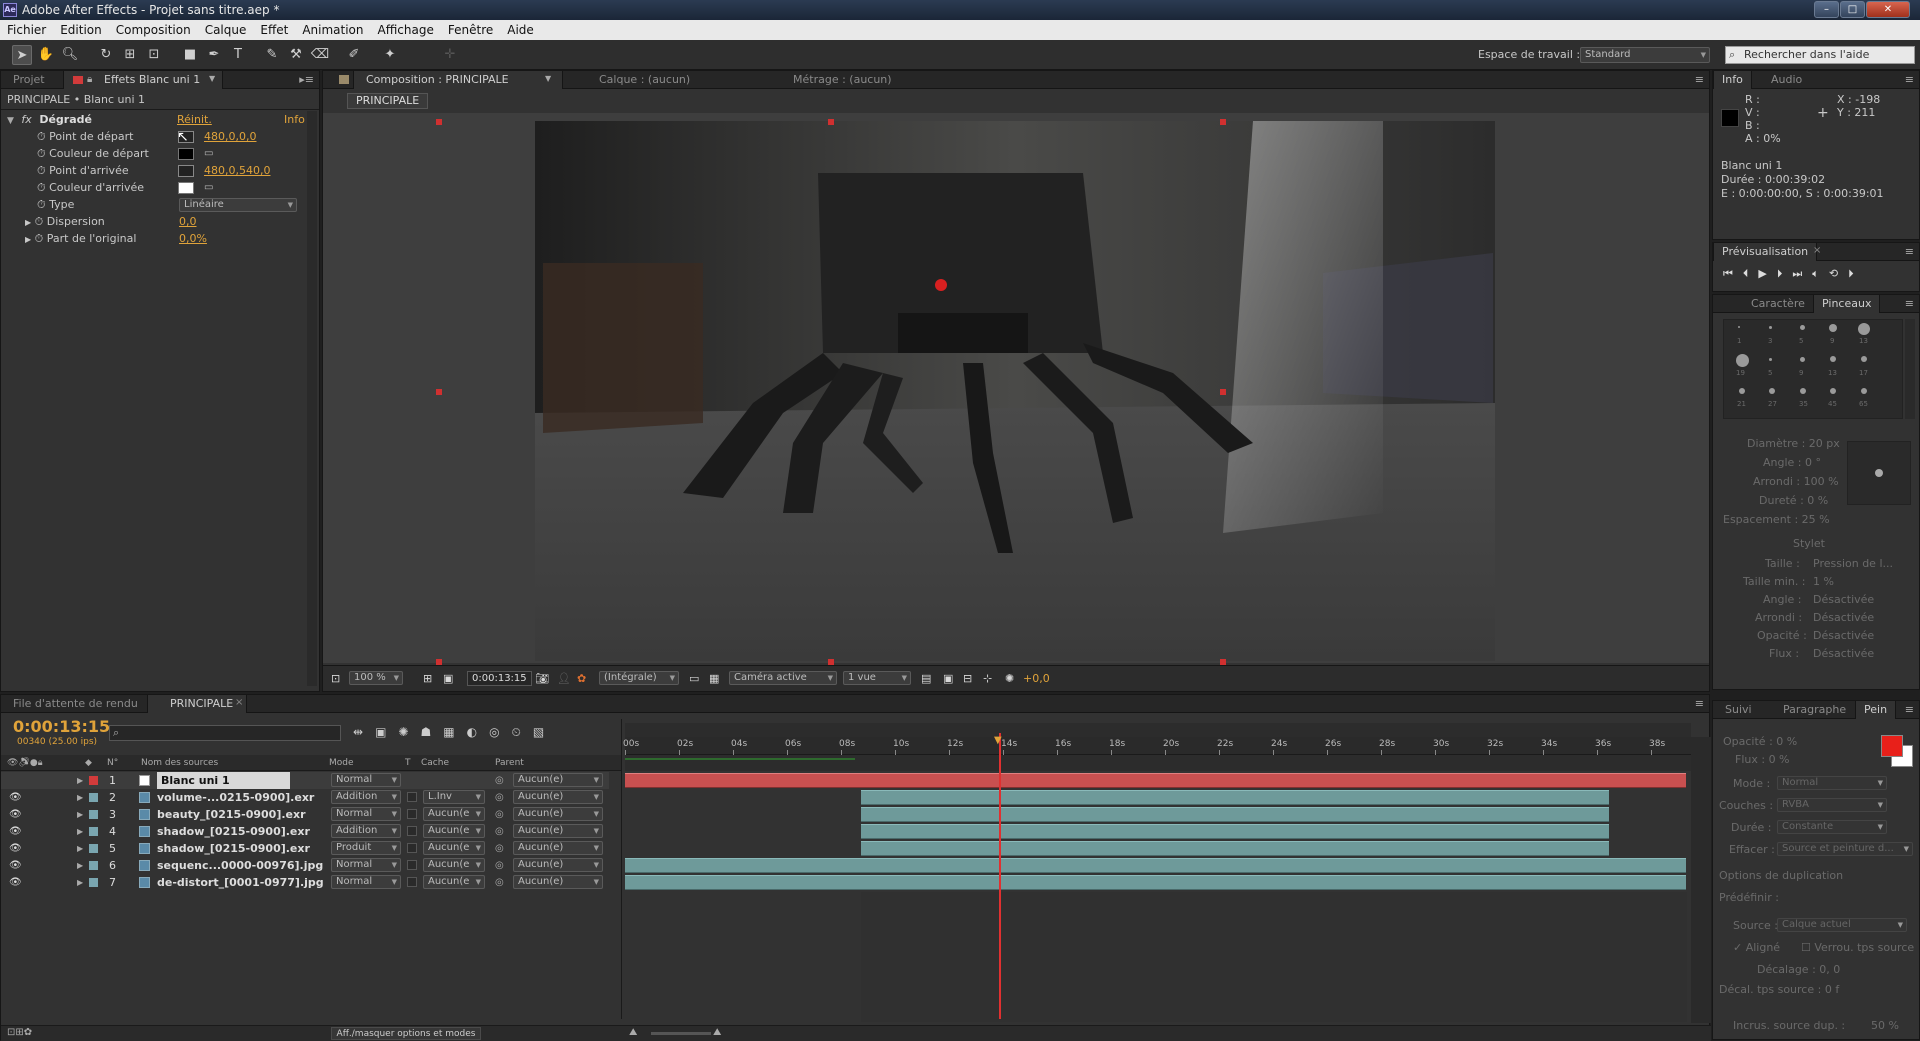  I want to click on current-time-display: 0:00:13:15, so click(499, 678).